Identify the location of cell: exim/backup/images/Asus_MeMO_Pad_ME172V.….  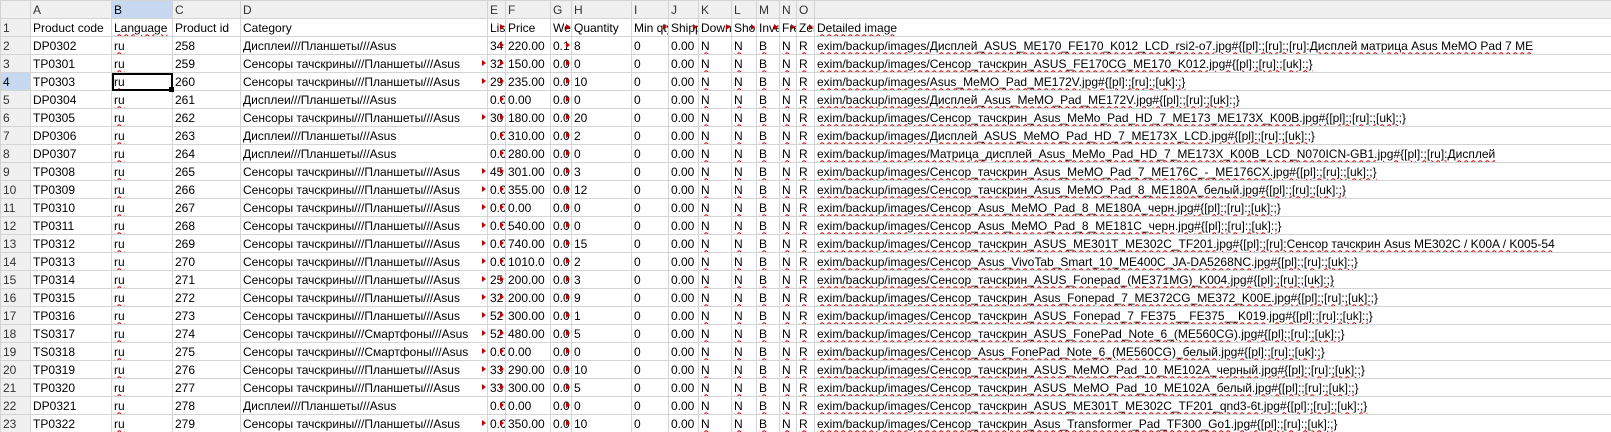
(1212, 81).